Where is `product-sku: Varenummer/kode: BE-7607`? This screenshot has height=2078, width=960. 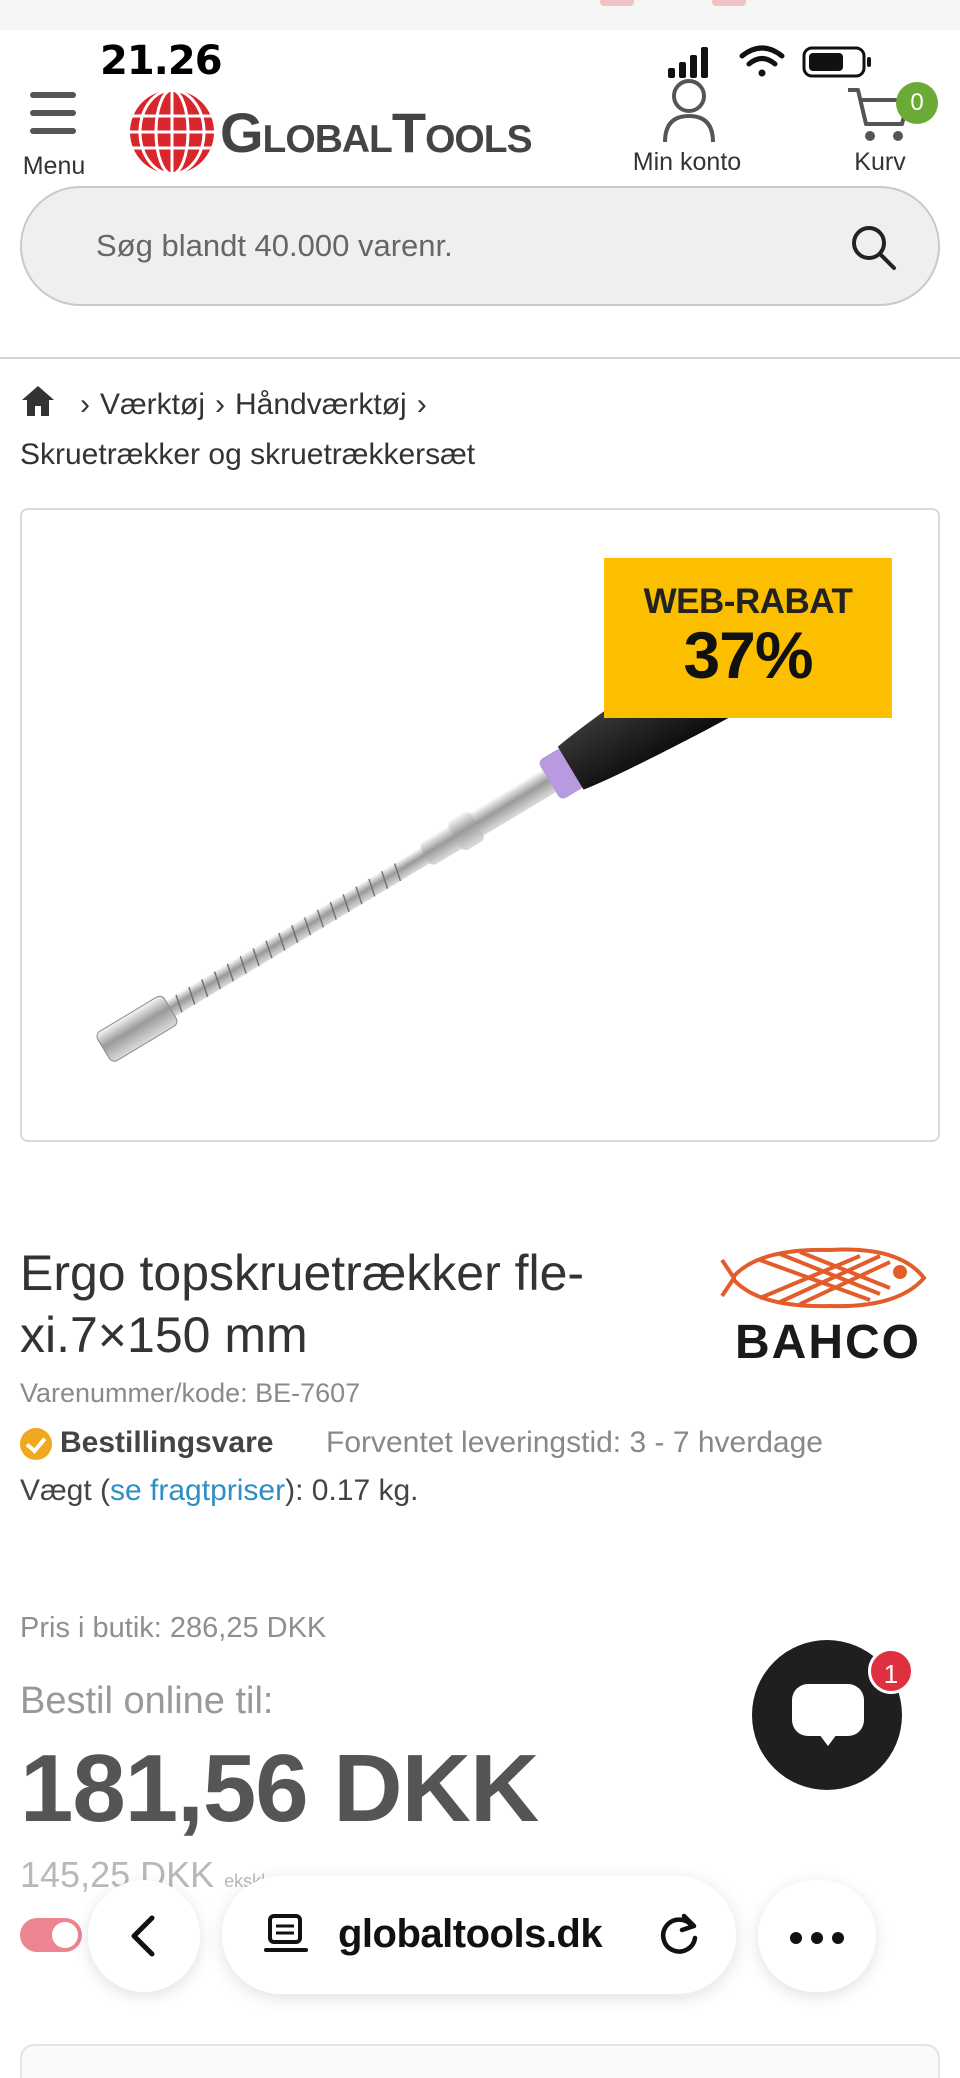 product-sku: Varenummer/kode: BE-7607 is located at coordinates (190, 1393).